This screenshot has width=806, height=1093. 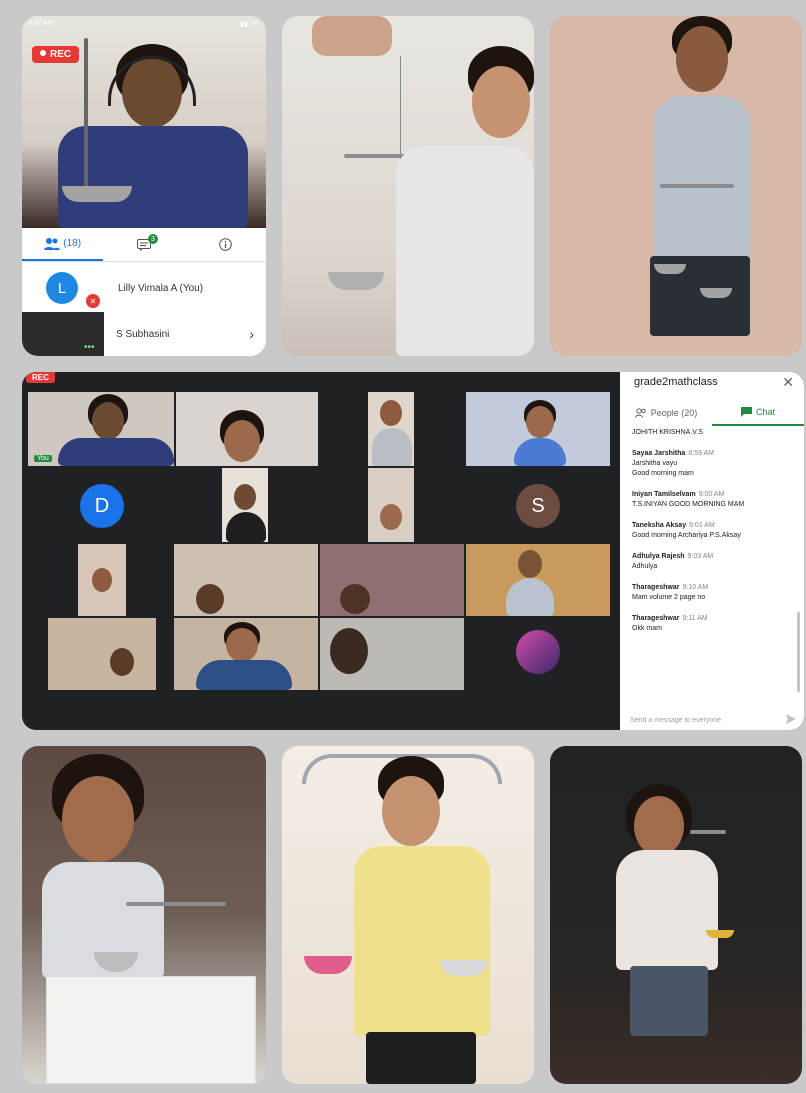 I want to click on tab-chat: Chat, so click(x=758, y=413).